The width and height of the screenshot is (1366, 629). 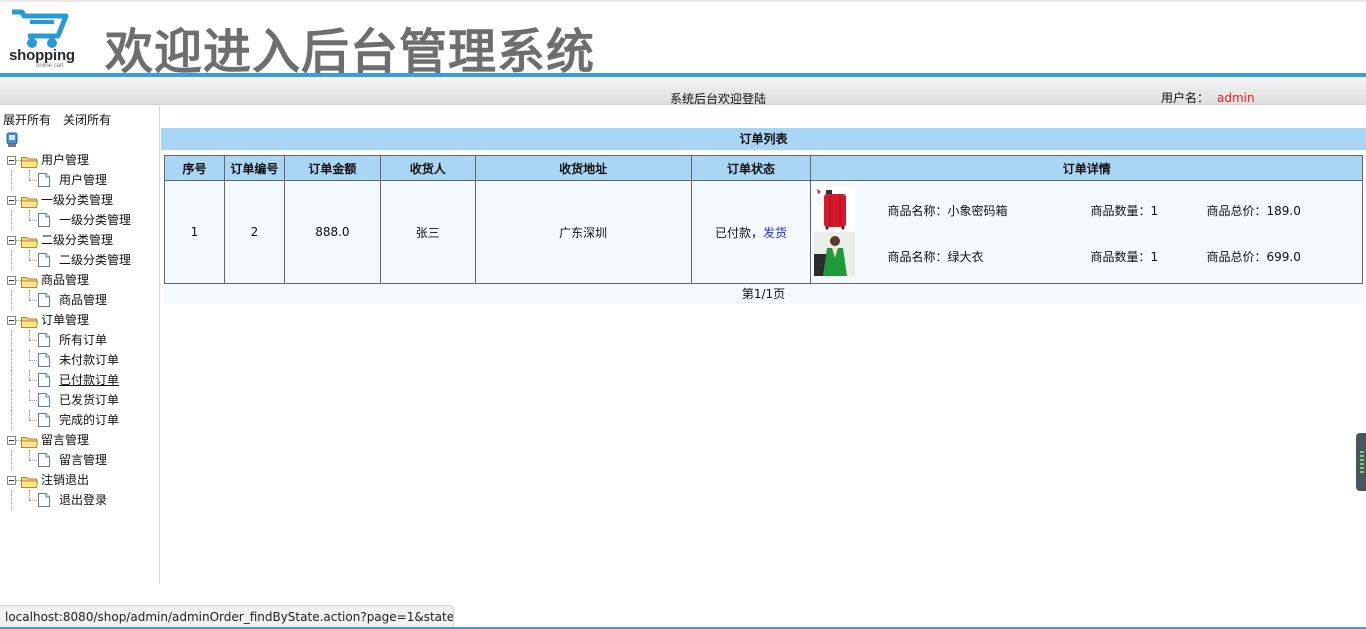 I want to click on sidebar-item: 所有订单, so click(x=80, y=340).